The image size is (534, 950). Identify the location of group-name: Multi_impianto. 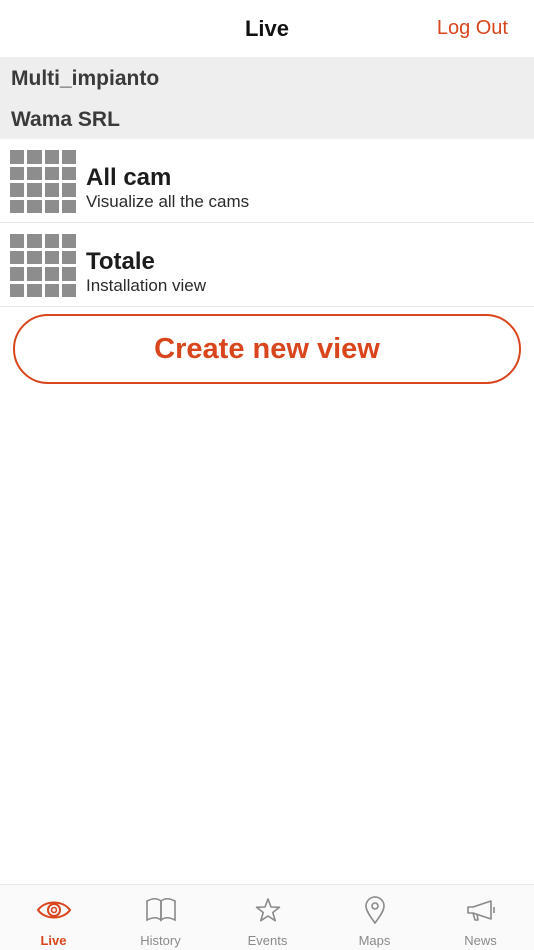
(85, 78).